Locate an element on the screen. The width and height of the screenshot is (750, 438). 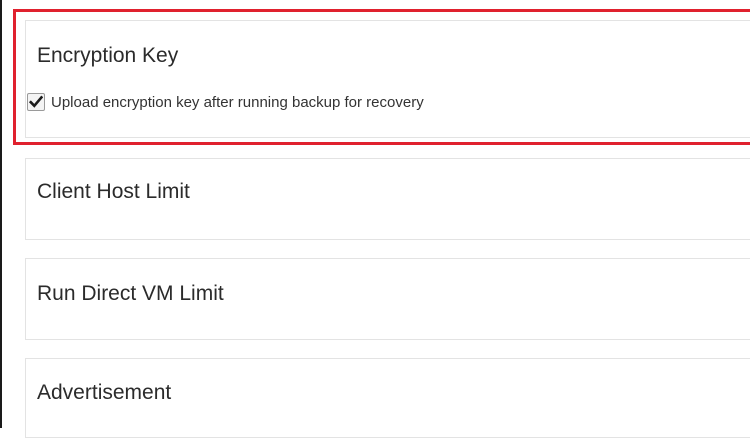
run-direct-vm-limit-title: Run Direct VM Limit is located at coordinates (130, 293).